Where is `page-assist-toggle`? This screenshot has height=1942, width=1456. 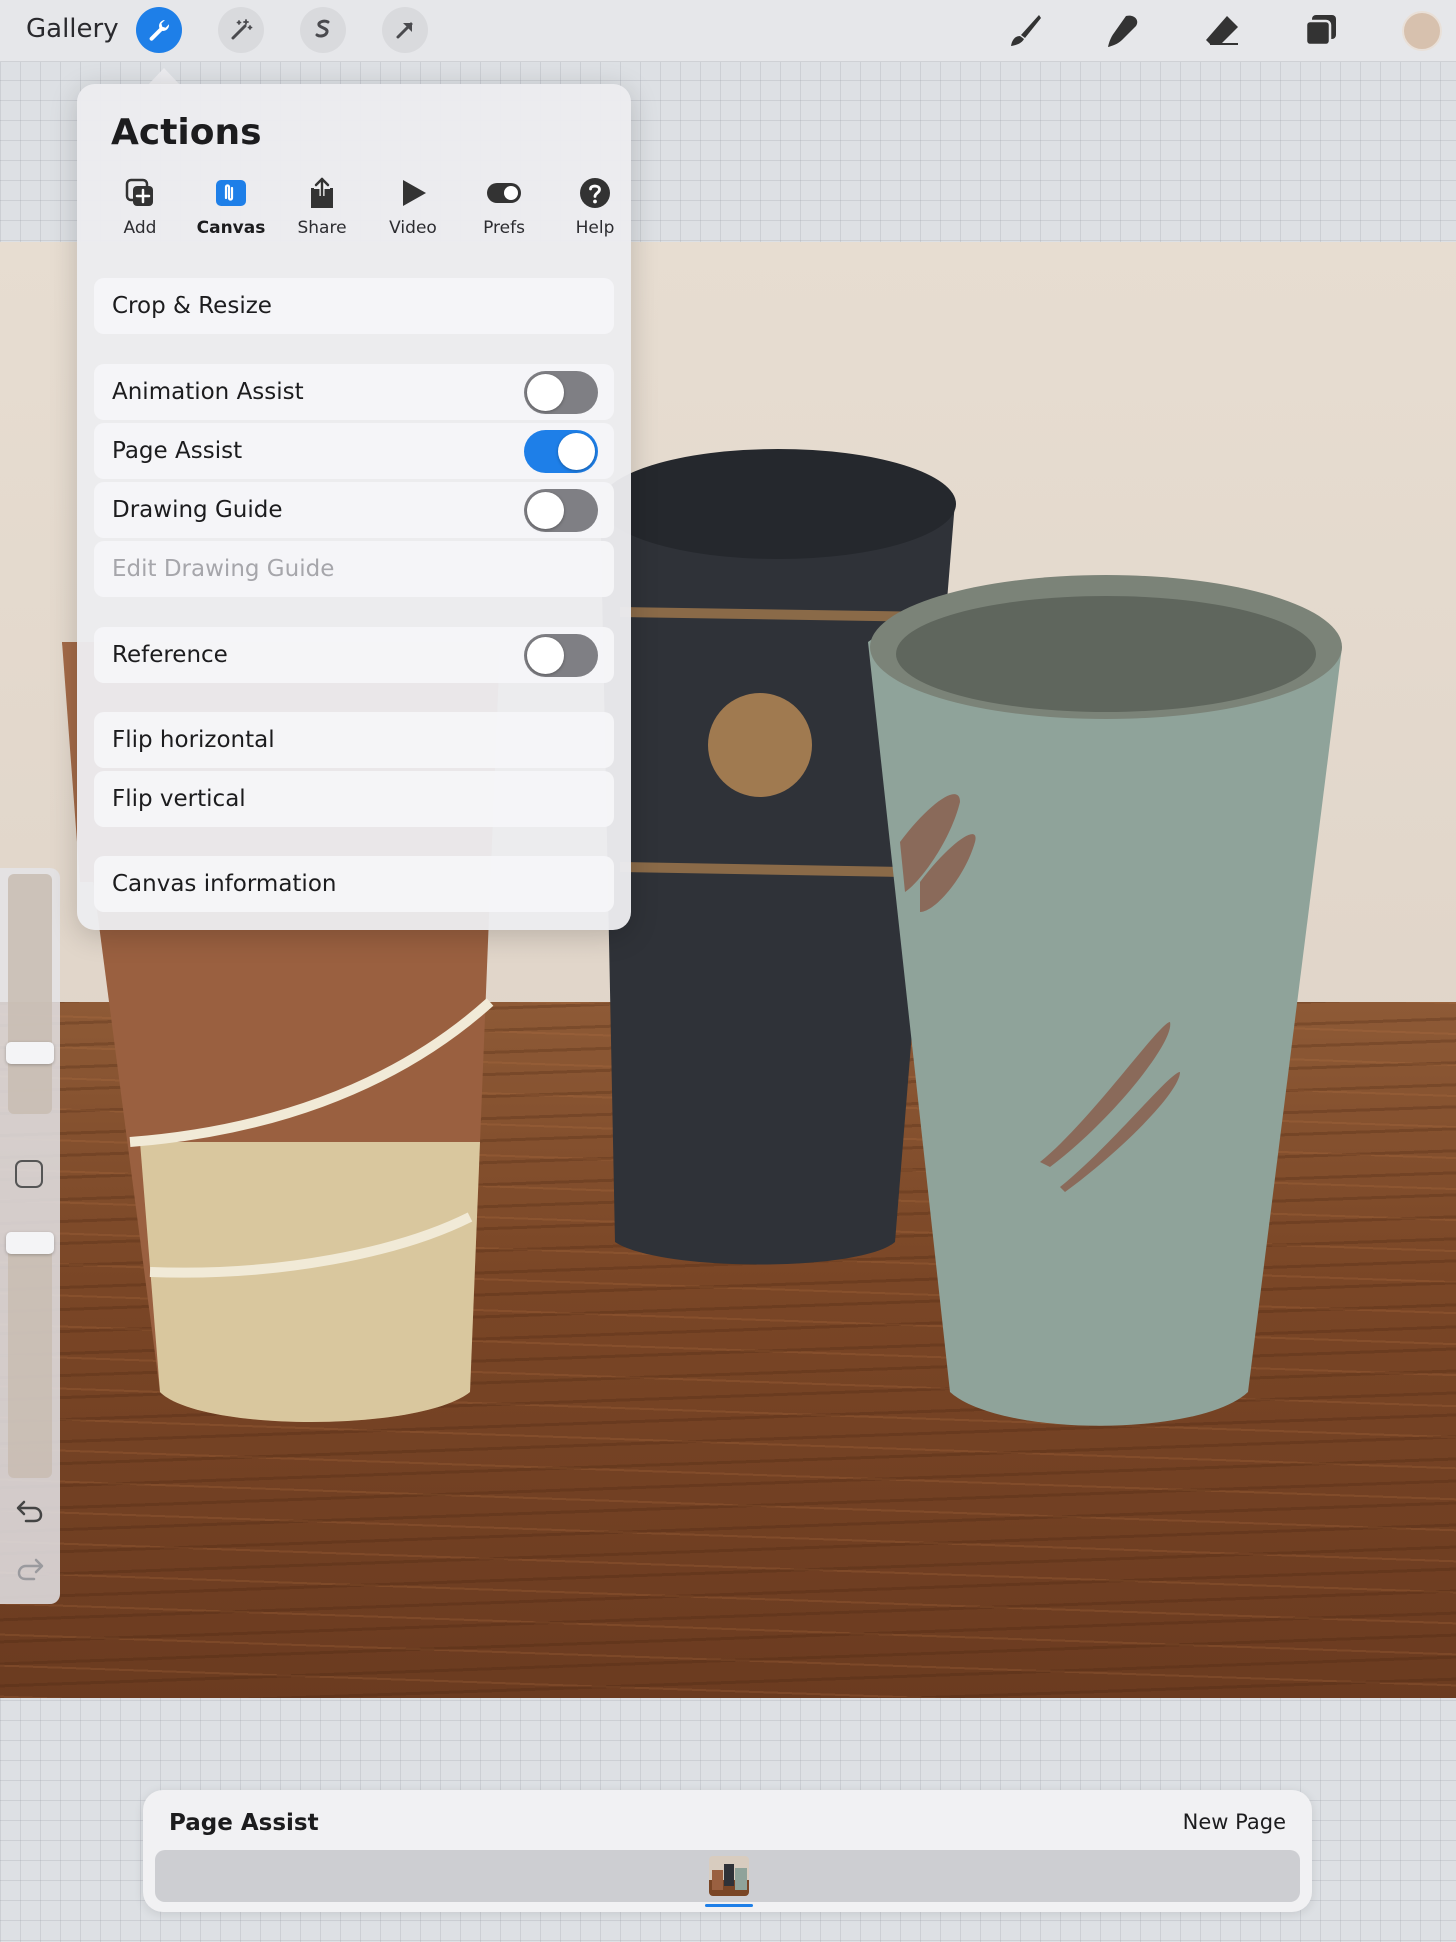
page-assist-toggle is located at coordinates (561, 451).